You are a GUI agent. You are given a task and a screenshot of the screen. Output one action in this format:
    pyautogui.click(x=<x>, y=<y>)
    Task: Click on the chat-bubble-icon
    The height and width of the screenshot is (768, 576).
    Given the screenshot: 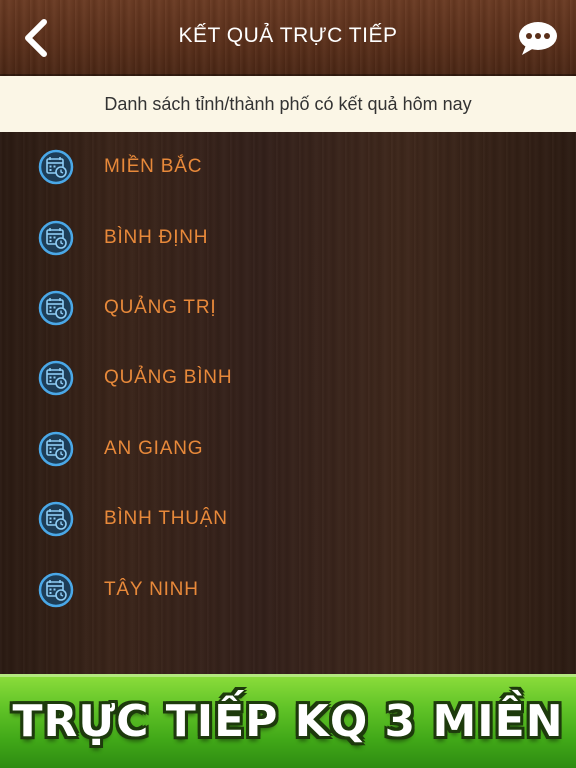 What is the action you would take?
    pyautogui.click(x=538, y=38)
    